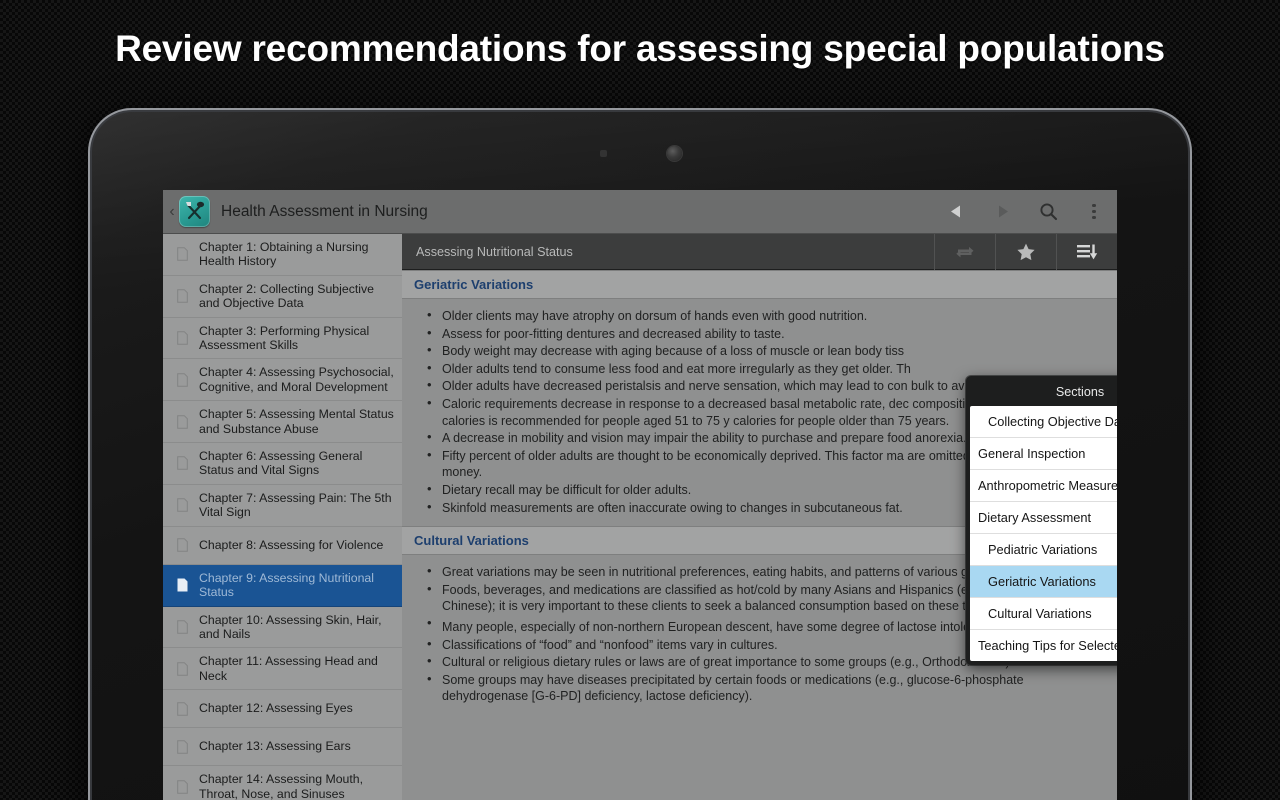 The width and height of the screenshot is (1280, 800). What do you see at coordinates (1043, 454) in the screenshot?
I see `section-menu-item: General Inspection` at bounding box center [1043, 454].